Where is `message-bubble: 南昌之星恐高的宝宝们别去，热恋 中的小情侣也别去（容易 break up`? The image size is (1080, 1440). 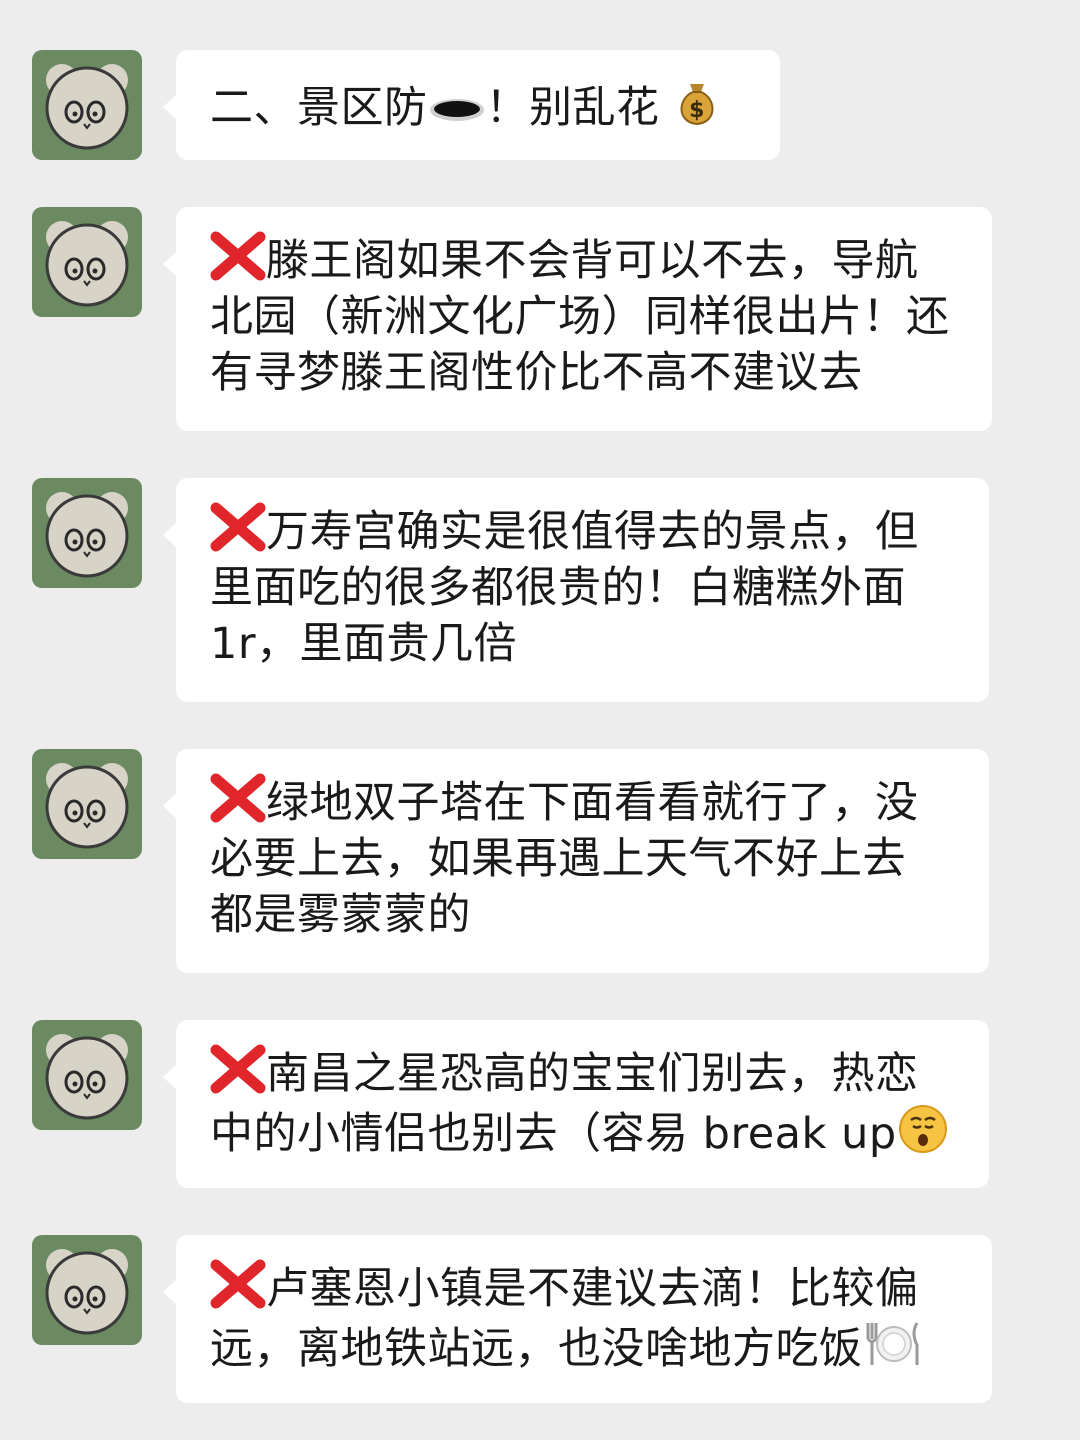 message-bubble: 南昌之星恐高的宝宝们别去，热恋 中的小情侣也别去（容易 break up is located at coordinates (576, 1104).